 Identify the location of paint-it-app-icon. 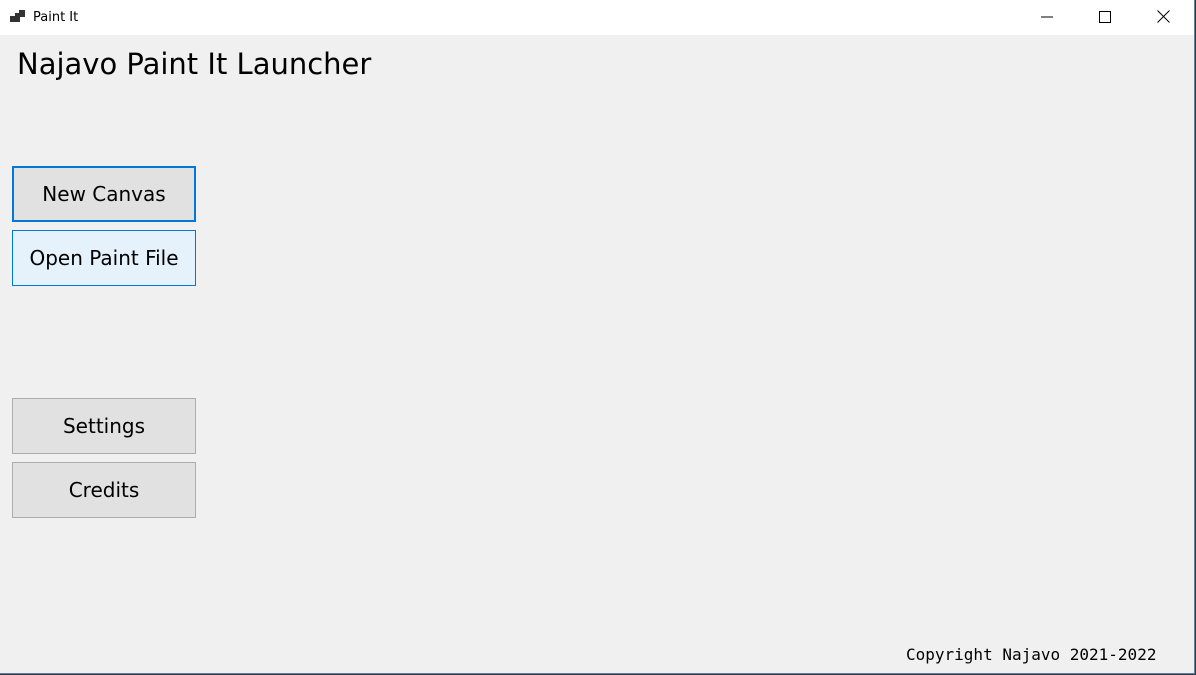
(18, 16).